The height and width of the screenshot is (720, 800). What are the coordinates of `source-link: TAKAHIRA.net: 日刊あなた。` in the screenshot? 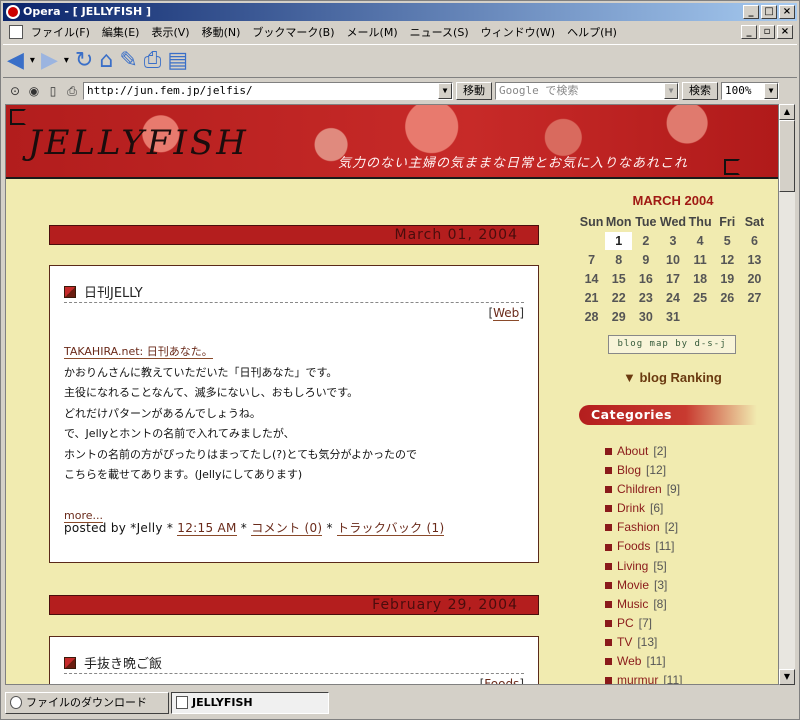 It's located at (138, 352).